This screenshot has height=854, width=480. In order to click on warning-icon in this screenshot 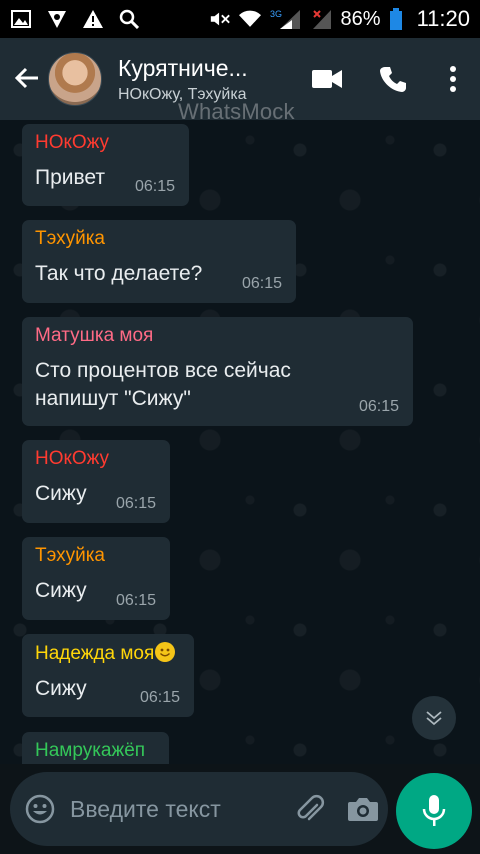, I will do `click(93, 19)`.